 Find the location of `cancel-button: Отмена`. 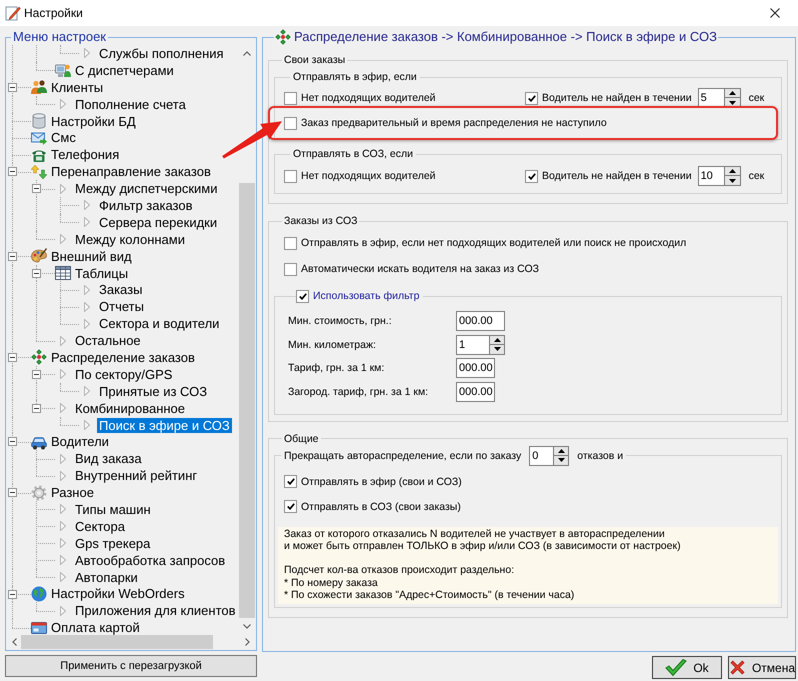

cancel-button: Отмена is located at coordinates (762, 667).